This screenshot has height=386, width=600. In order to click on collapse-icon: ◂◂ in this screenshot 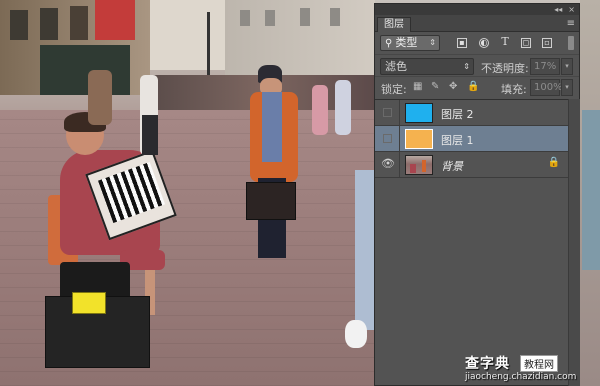, I will do `click(558, 9)`.